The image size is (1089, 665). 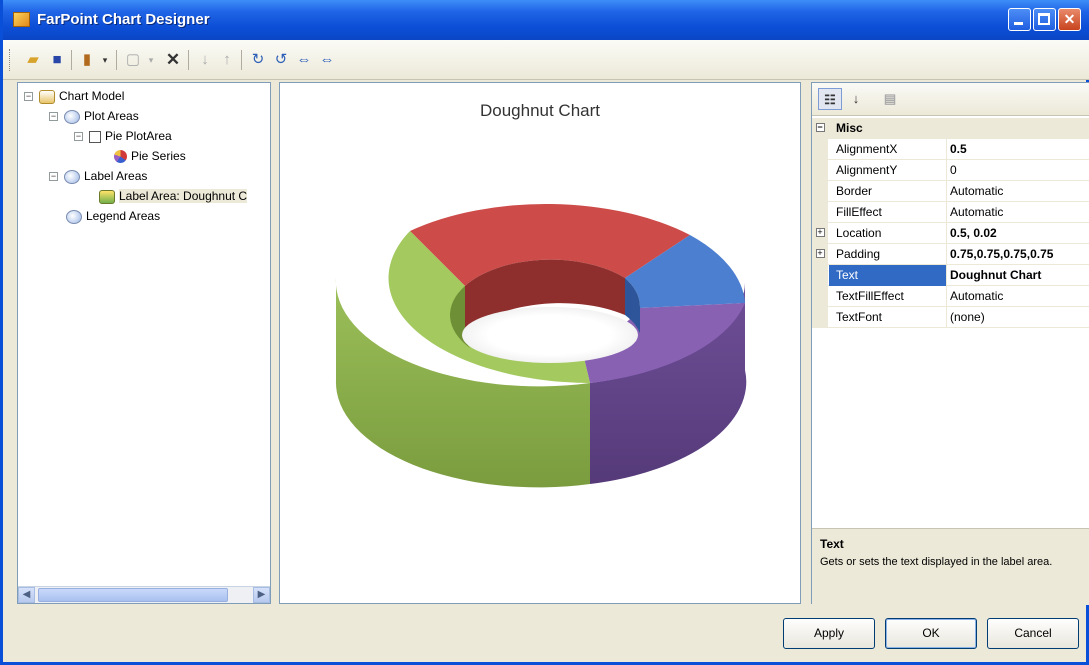 I want to click on alphabetical-sort-icon: ↓, so click(x=856, y=99).